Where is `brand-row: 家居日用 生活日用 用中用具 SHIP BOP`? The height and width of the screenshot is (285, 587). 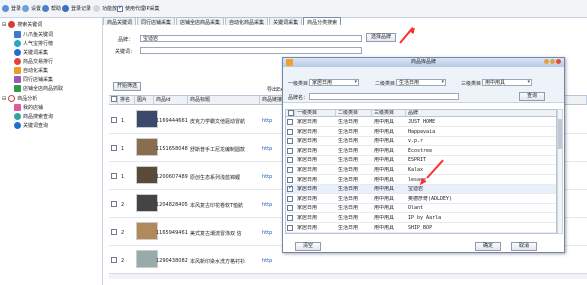
brand-row: 家居日用 生活日用 用中用具 SHIP BOP is located at coordinates (421, 228).